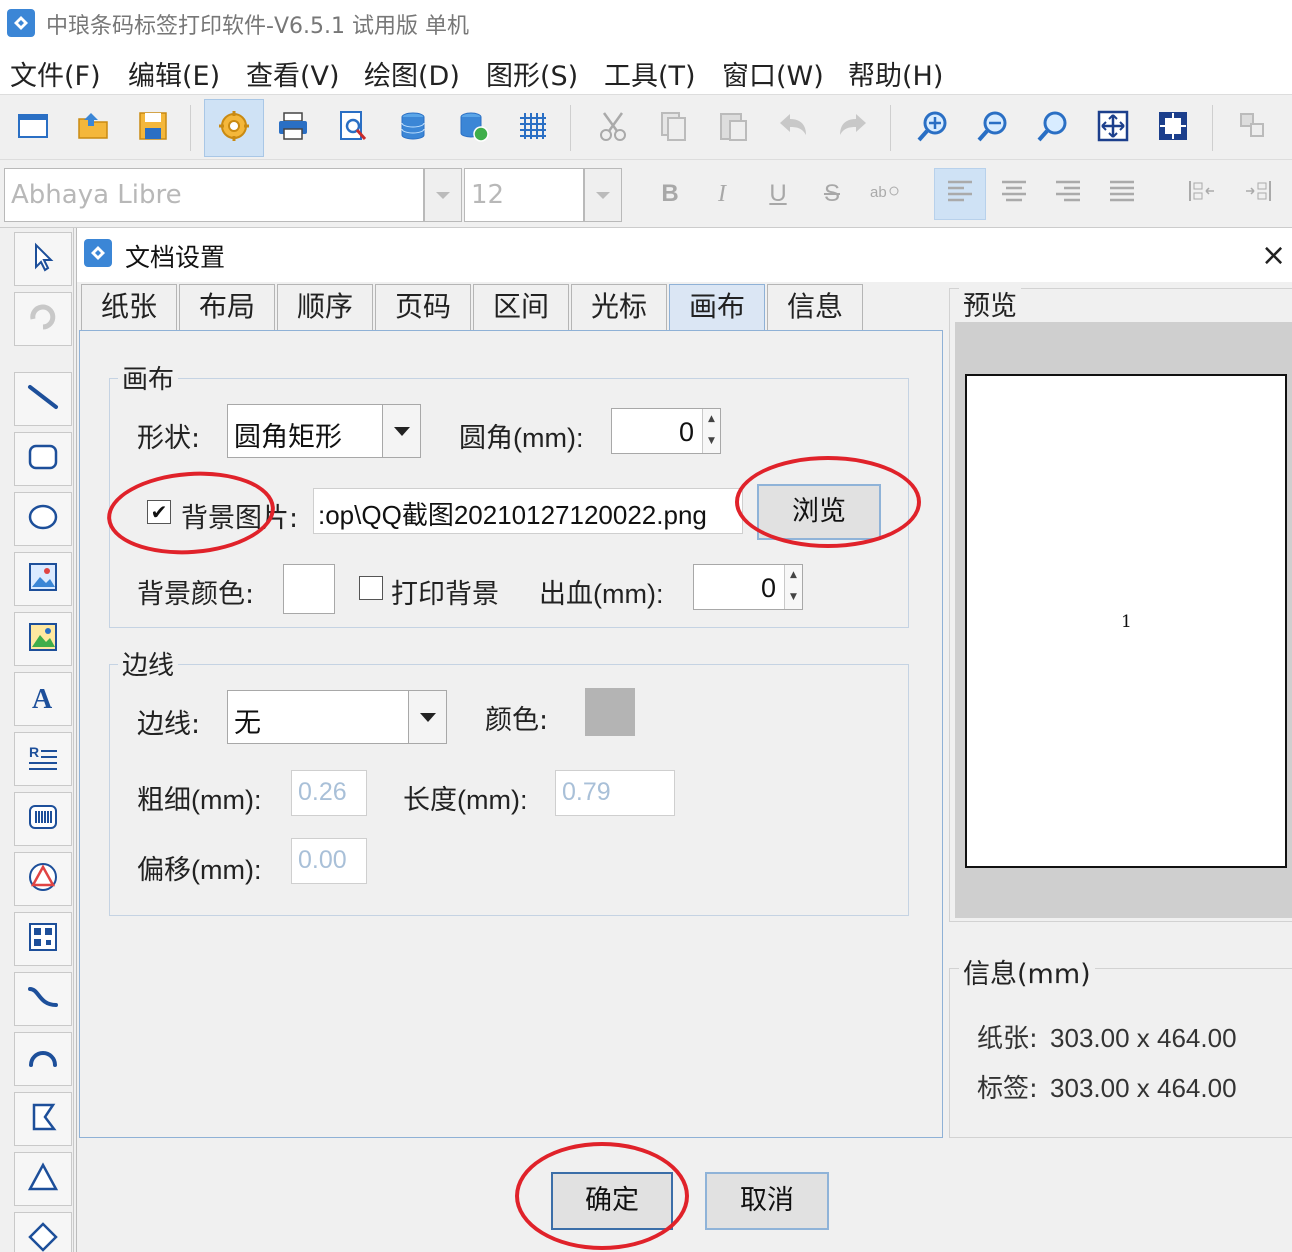  Describe the element at coordinates (293, 73) in the screenshot. I see `menu-view: 查看(V)` at that location.